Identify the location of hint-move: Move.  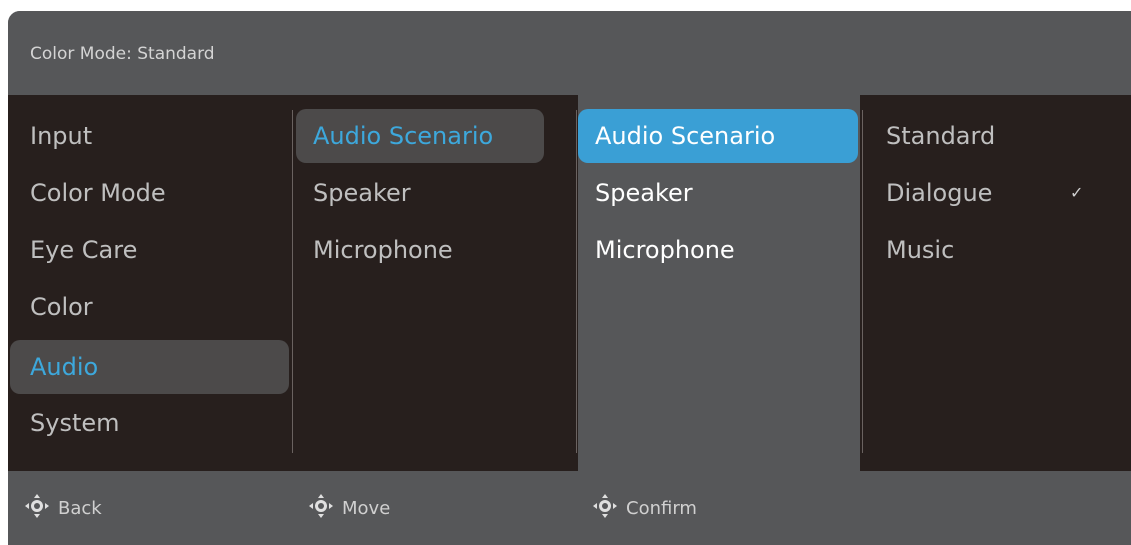
(348, 506).